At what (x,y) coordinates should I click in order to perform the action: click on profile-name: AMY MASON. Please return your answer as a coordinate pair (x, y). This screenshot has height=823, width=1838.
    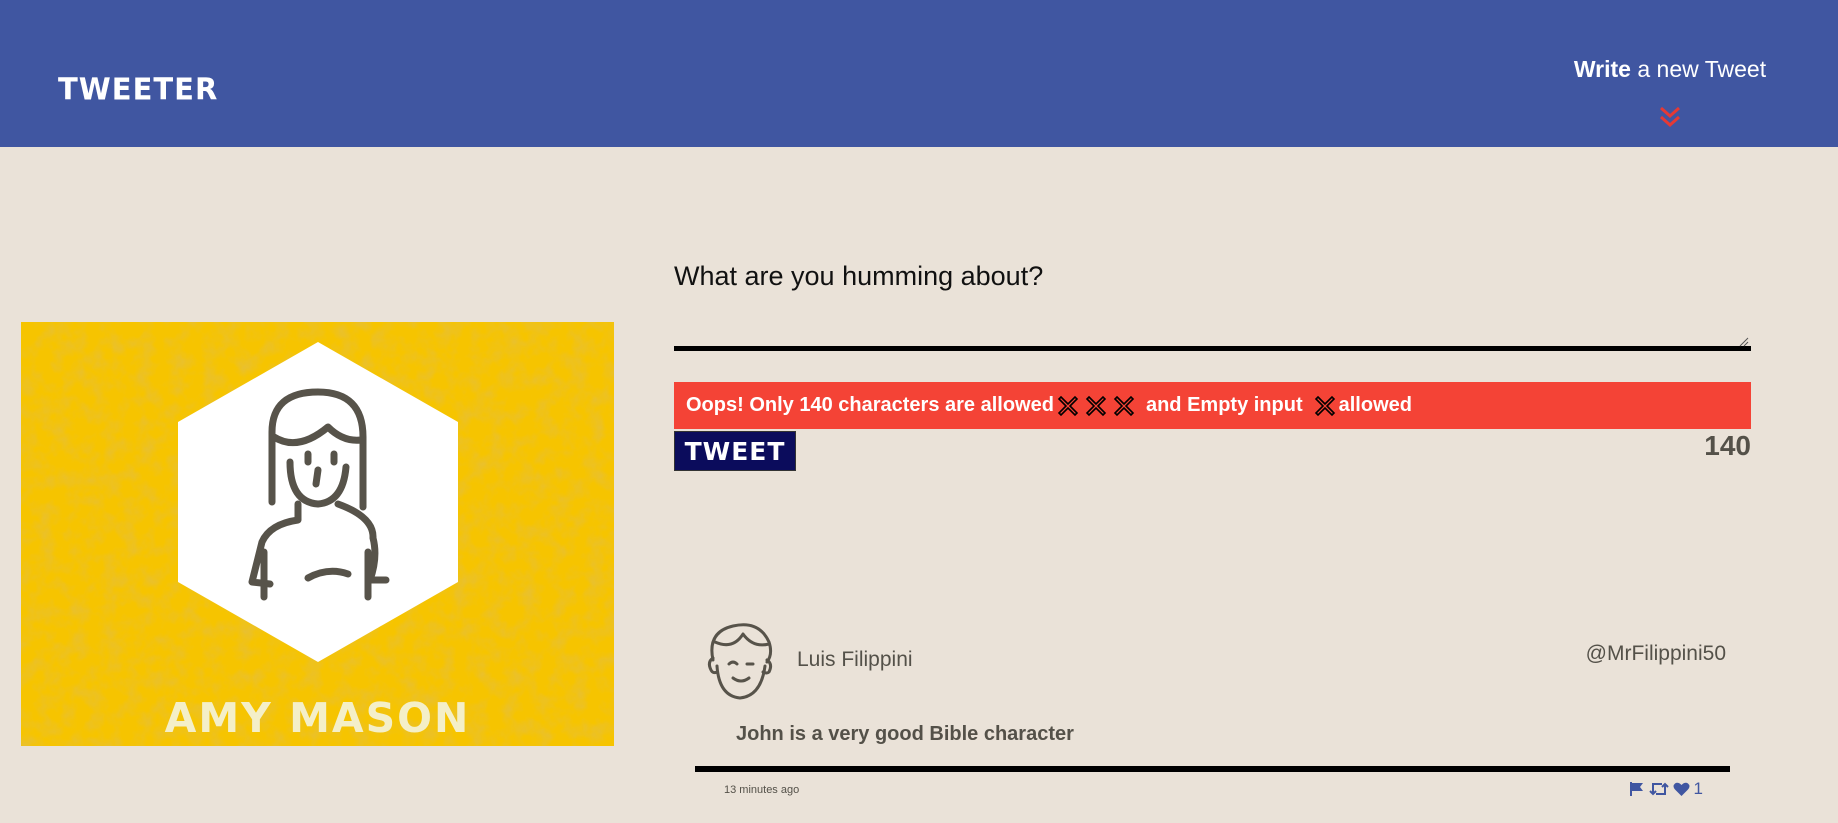
    Looking at the image, I should click on (317, 718).